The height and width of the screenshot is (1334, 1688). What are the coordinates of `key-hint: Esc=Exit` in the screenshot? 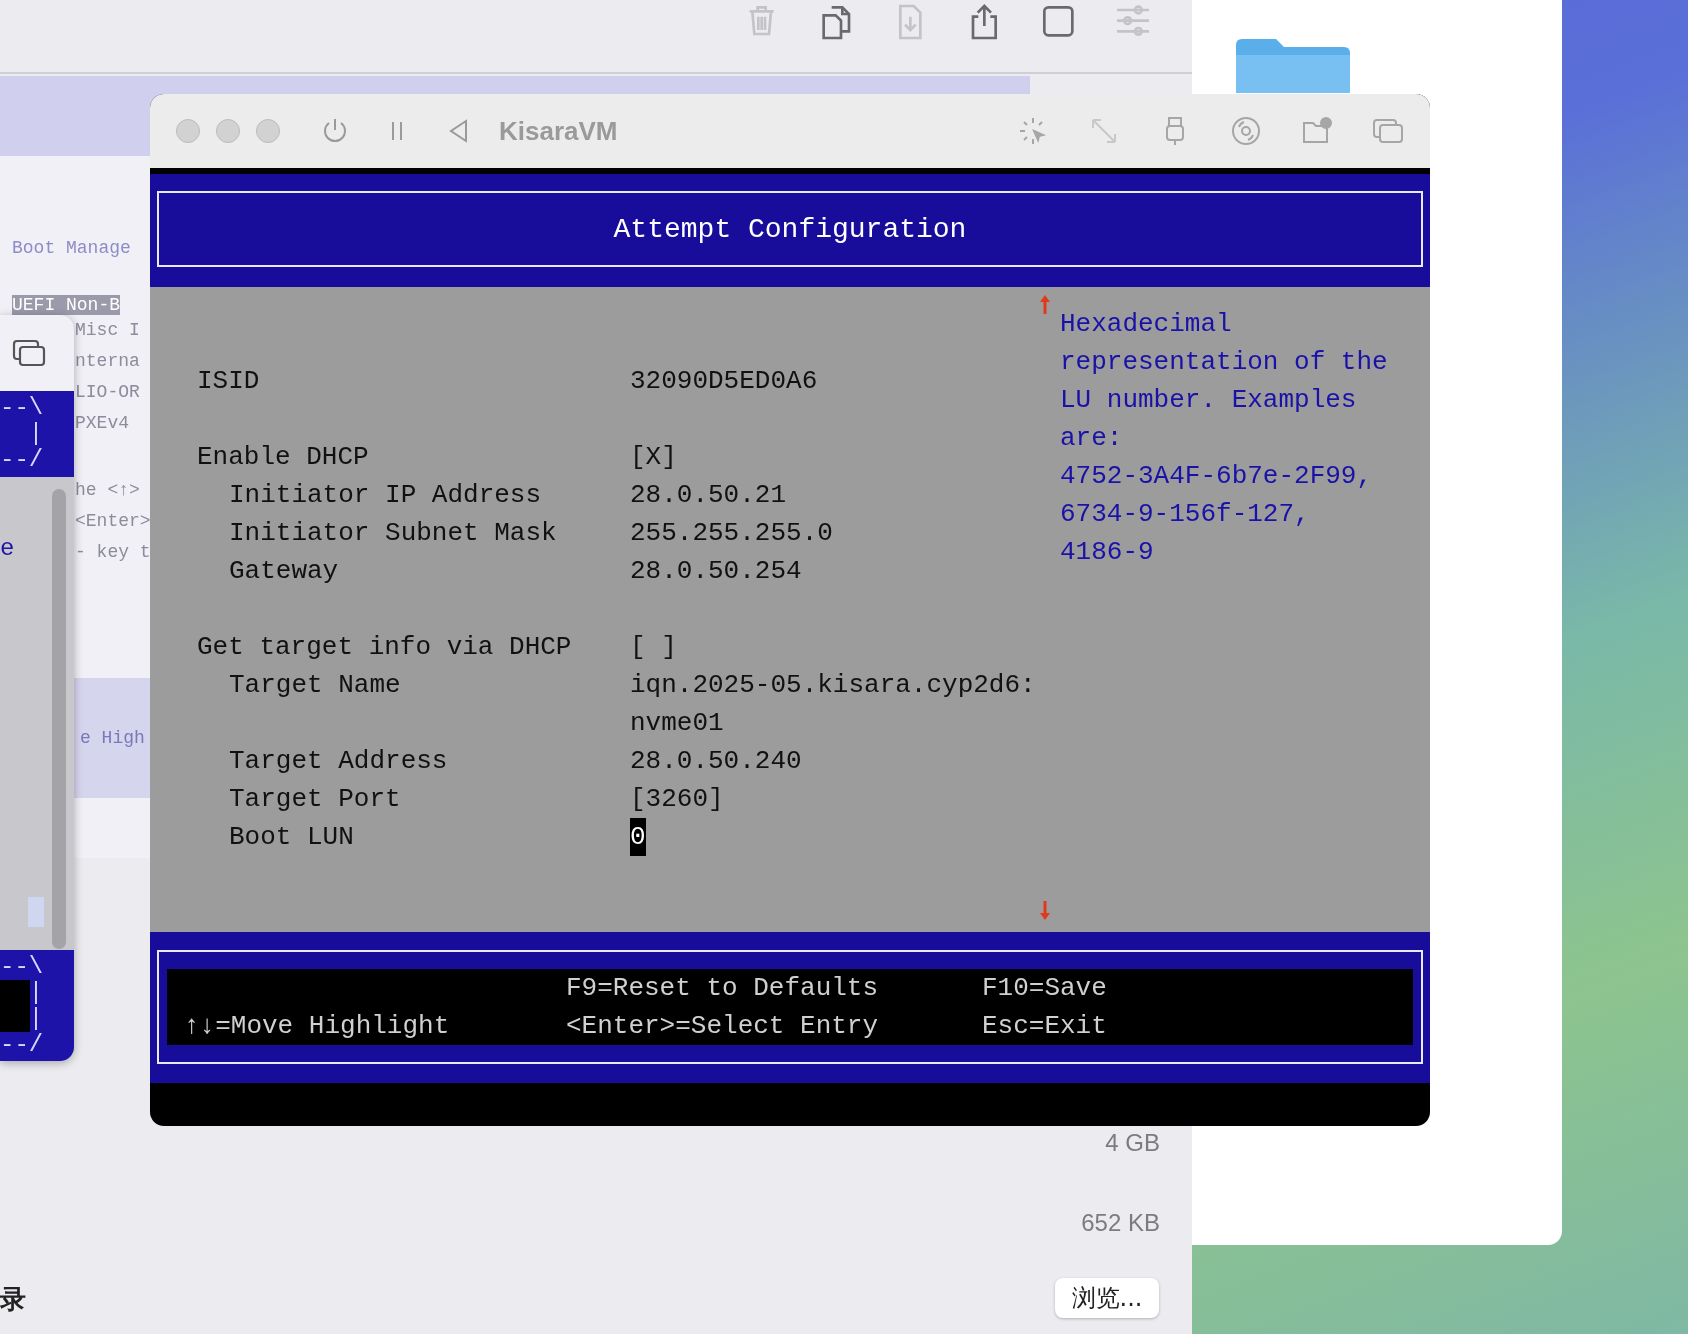 It's located at (1044, 1026).